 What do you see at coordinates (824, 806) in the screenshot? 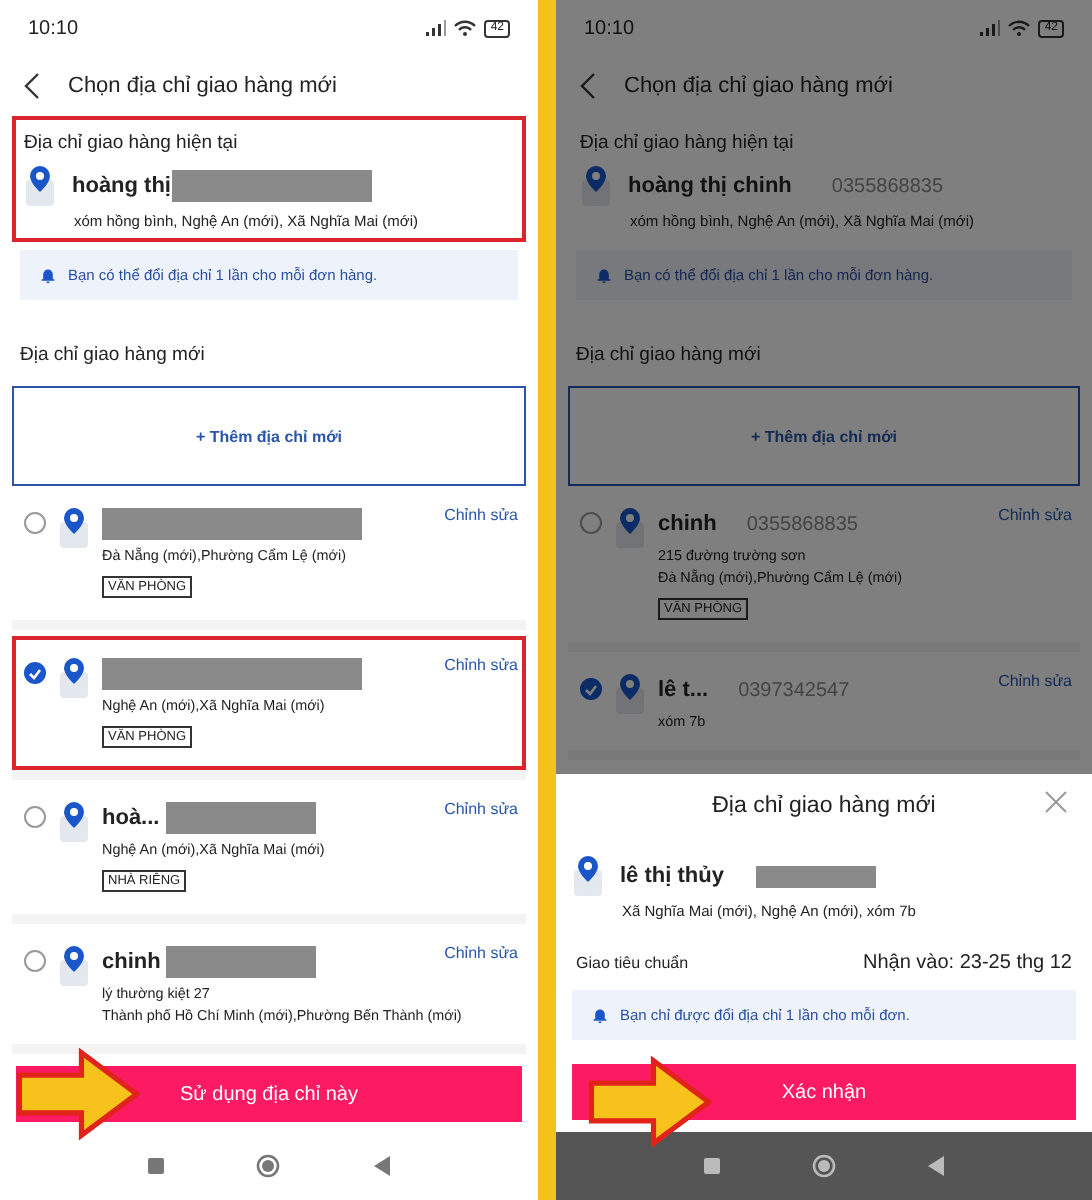
I see `sheet-title: Địa chỉ giao hàng mới` at bounding box center [824, 806].